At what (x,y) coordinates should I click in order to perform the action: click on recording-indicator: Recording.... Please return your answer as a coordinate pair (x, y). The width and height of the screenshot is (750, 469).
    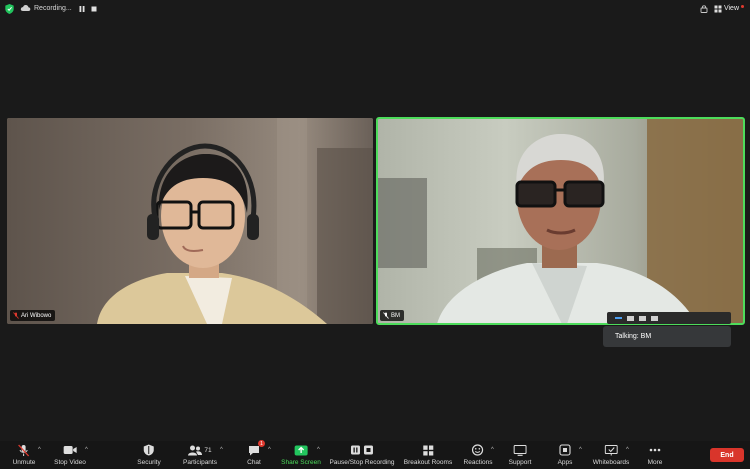
    Looking at the image, I should click on (46, 8).